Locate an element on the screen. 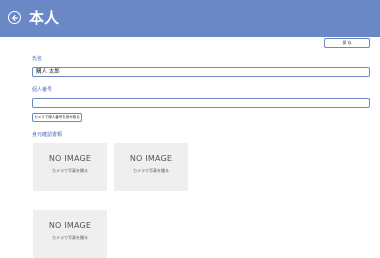 The width and height of the screenshot is (380, 258). name-field: 購人 太郎 is located at coordinates (201, 72).